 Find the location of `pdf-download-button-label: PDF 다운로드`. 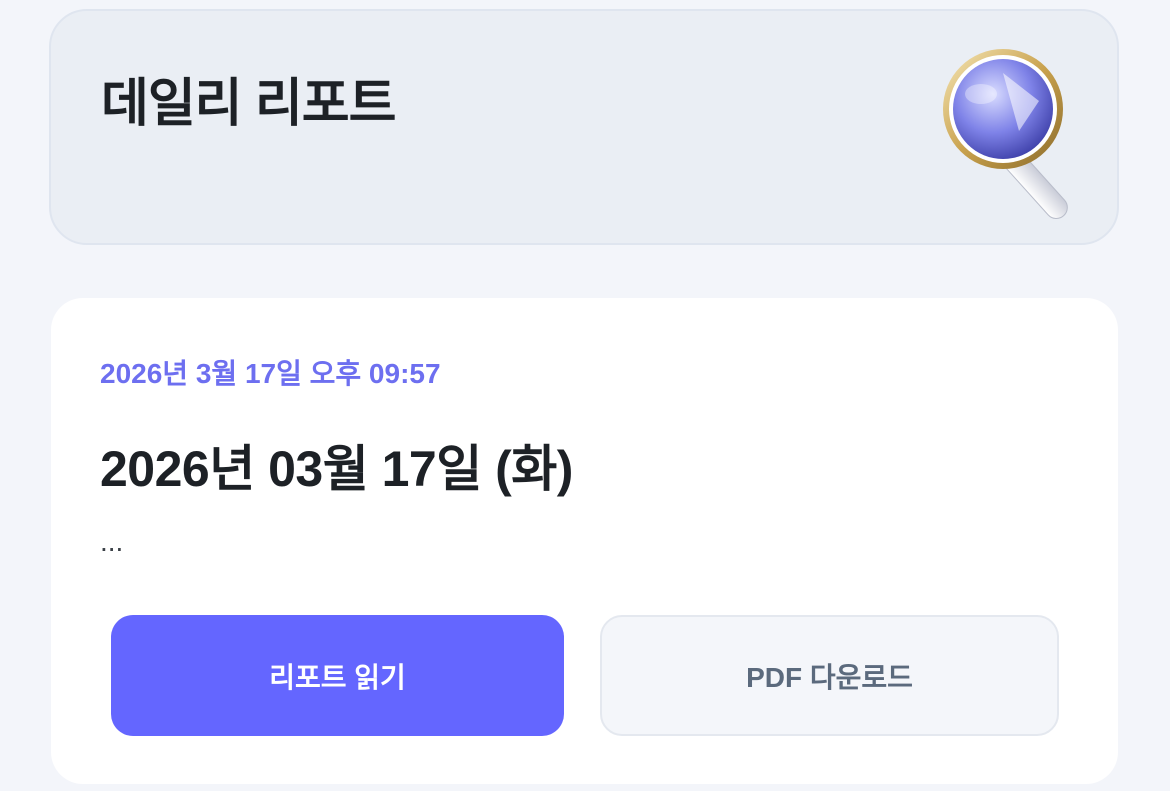

pdf-download-button-label: PDF 다운로드 is located at coordinates (829, 677).